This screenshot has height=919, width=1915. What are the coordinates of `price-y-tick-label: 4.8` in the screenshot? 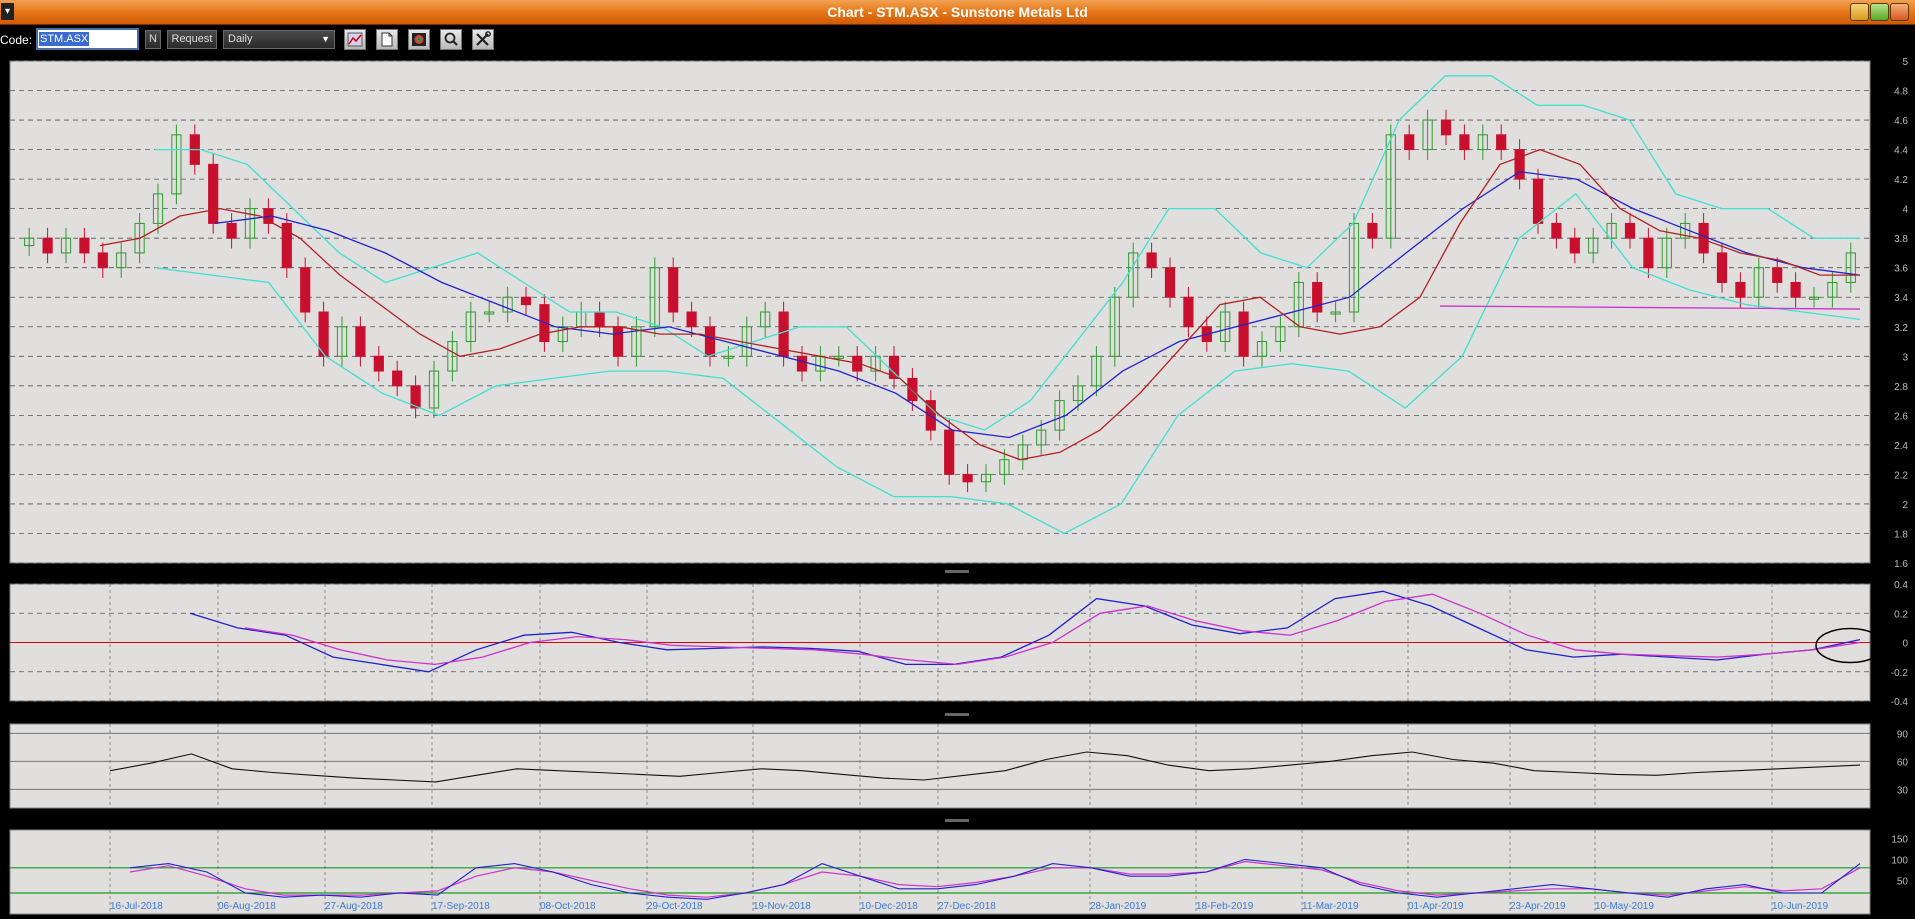 It's located at (1901, 92).